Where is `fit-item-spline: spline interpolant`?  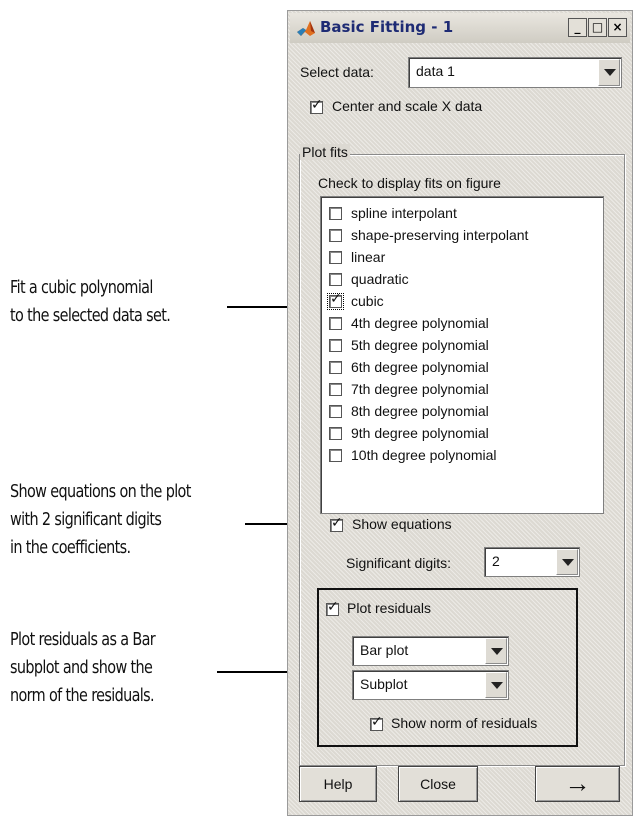 fit-item-spline: spline interpolant is located at coordinates (462, 214).